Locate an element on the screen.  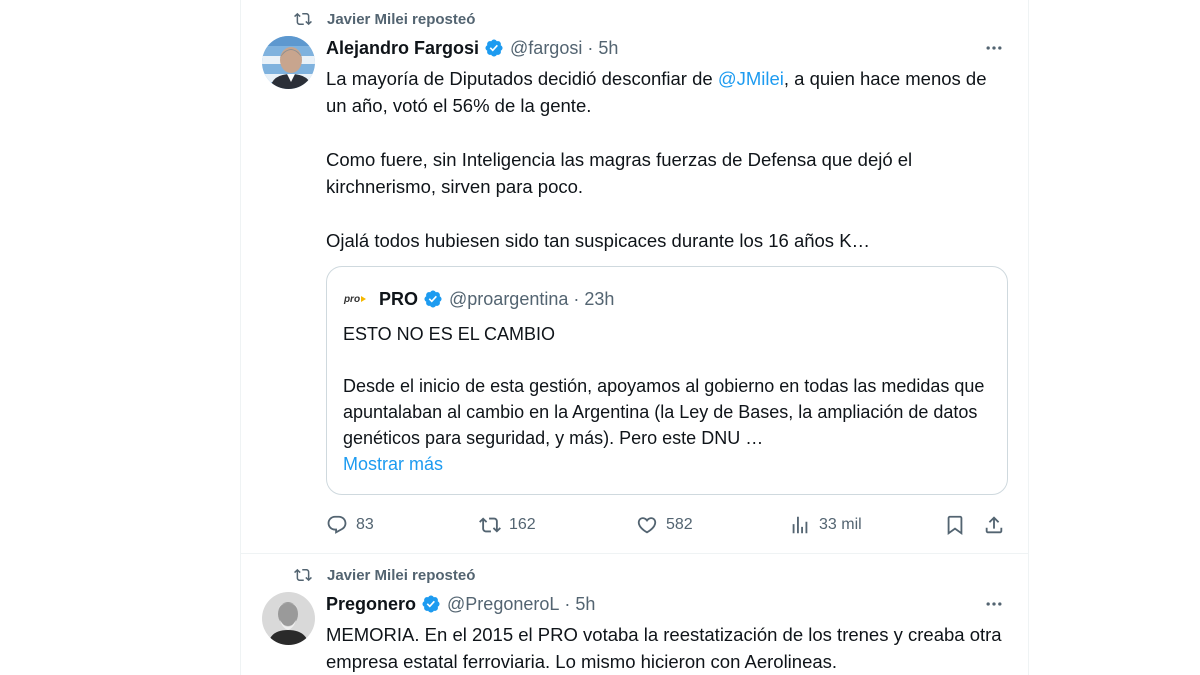
quoted-timestamp: 23h is located at coordinates (599, 298).